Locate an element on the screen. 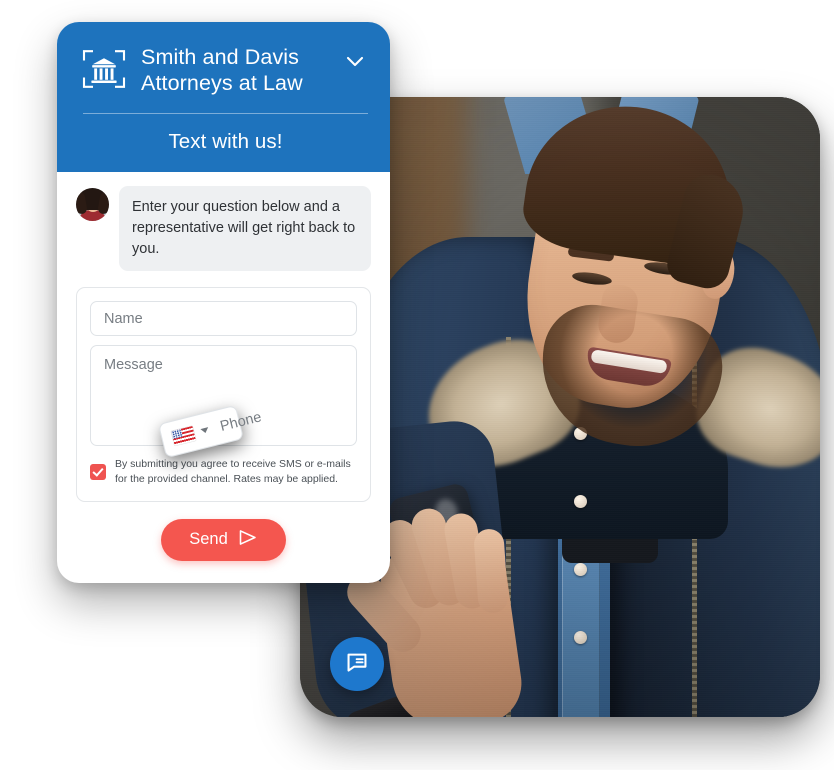 This screenshot has height=770, width=834. courthouse-column-icon is located at coordinates (104, 70).